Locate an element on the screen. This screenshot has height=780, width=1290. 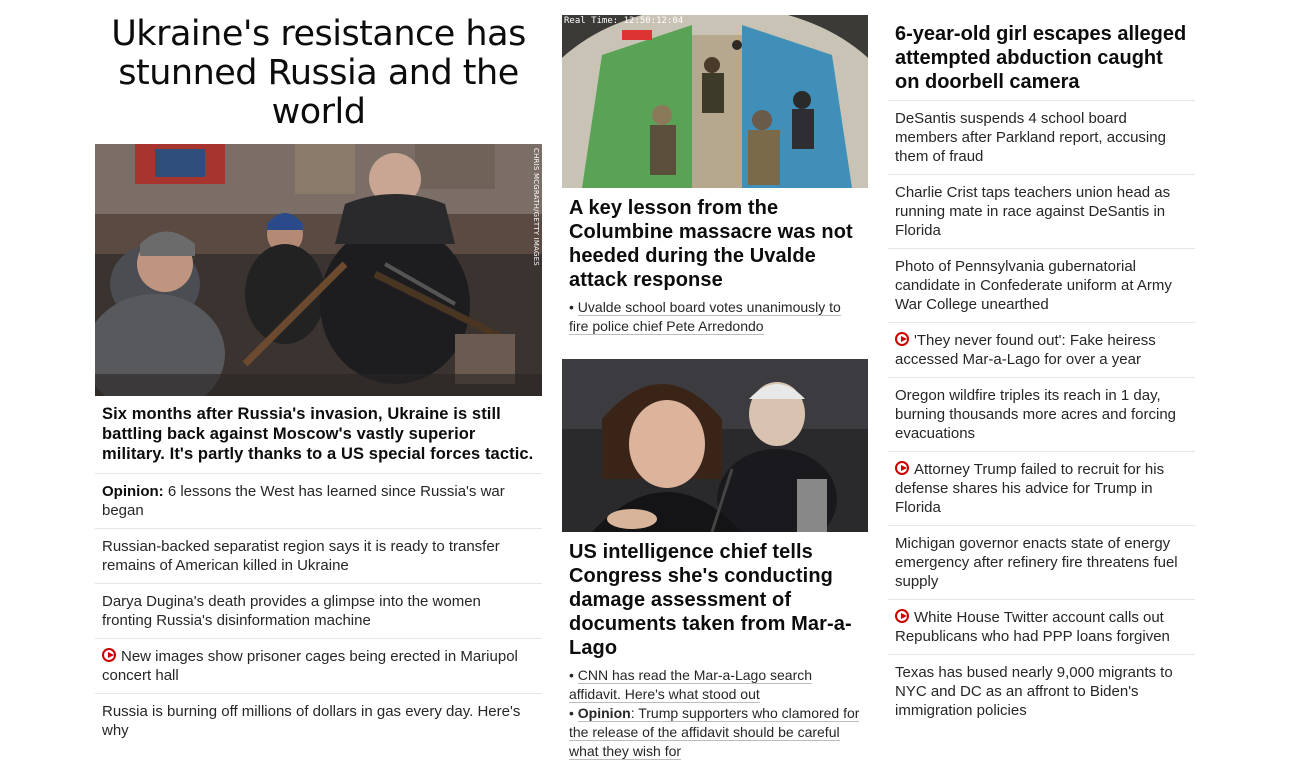
uvalde-photo: Real Time: 12:50:12:04 is located at coordinates (715, 101).